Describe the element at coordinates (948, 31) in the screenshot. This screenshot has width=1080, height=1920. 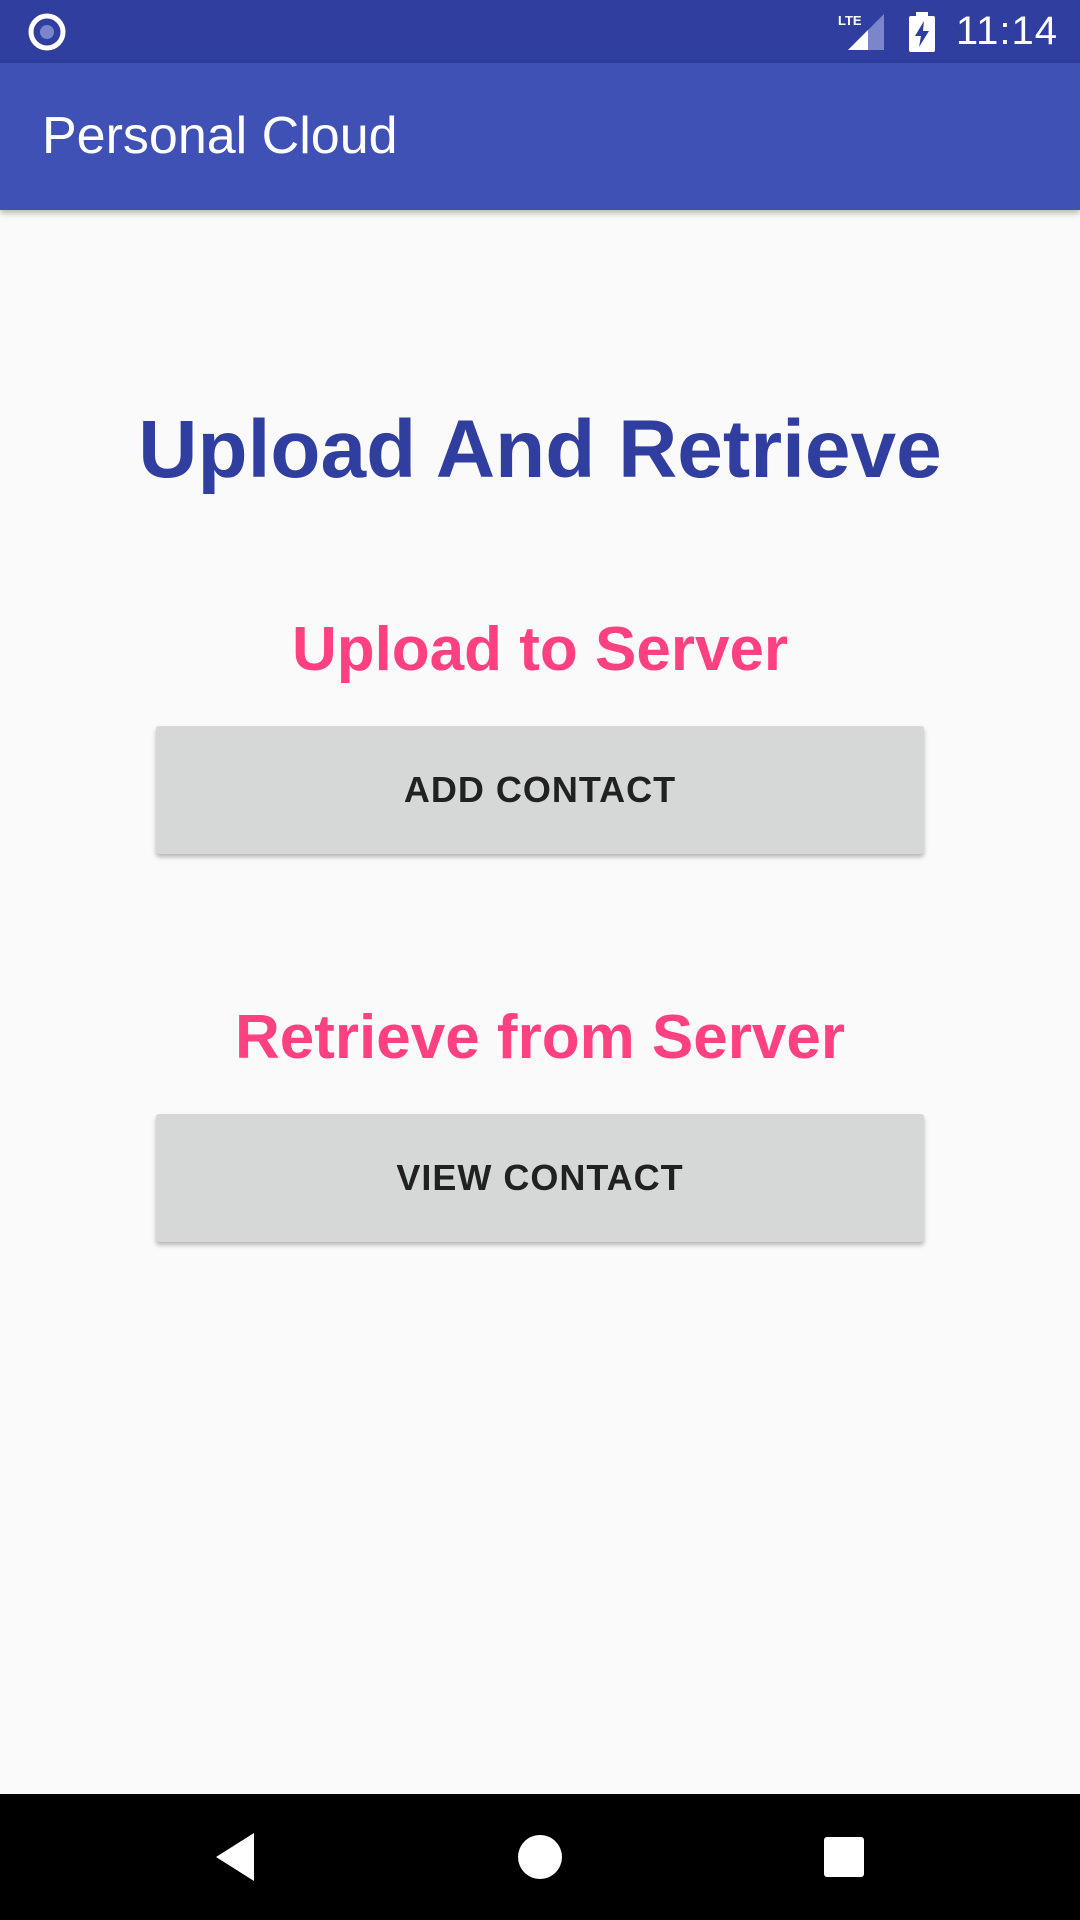
I see `status-icons: LTE 11:14` at that location.